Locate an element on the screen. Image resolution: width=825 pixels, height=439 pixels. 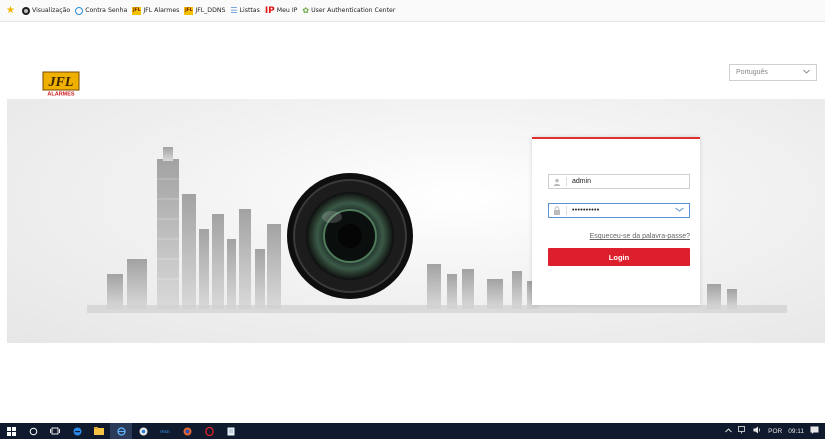
forgot-password-link: Esqueceu-se da palavra-passe? is located at coordinates (631, 236).